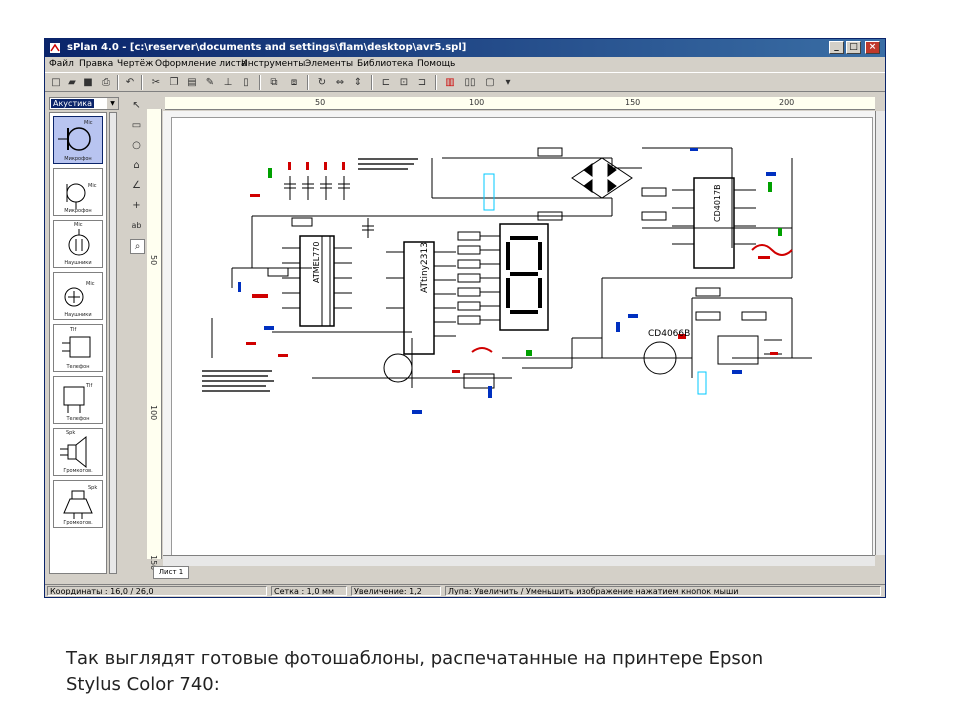 This screenshot has height=720, width=960. I want to click on magnifier-icon: ⌕, so click(137, 246).